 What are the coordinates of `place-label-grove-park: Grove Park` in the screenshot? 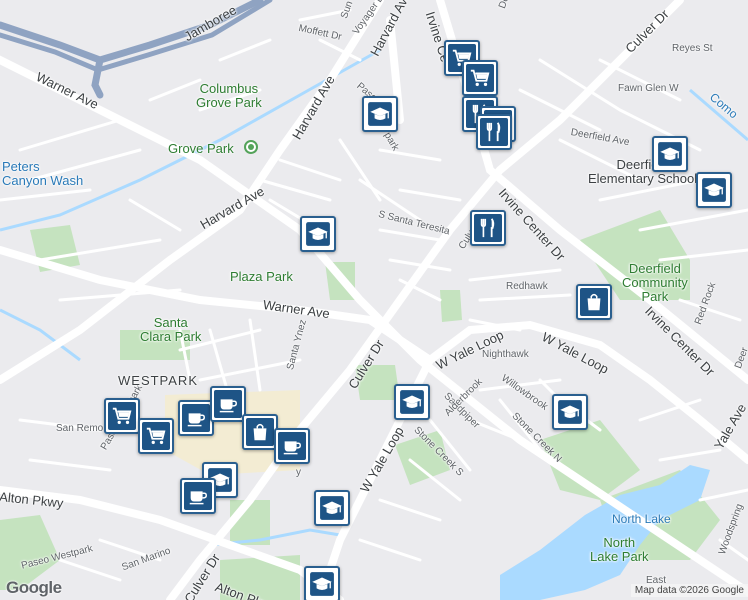 It's located at (201, 148).